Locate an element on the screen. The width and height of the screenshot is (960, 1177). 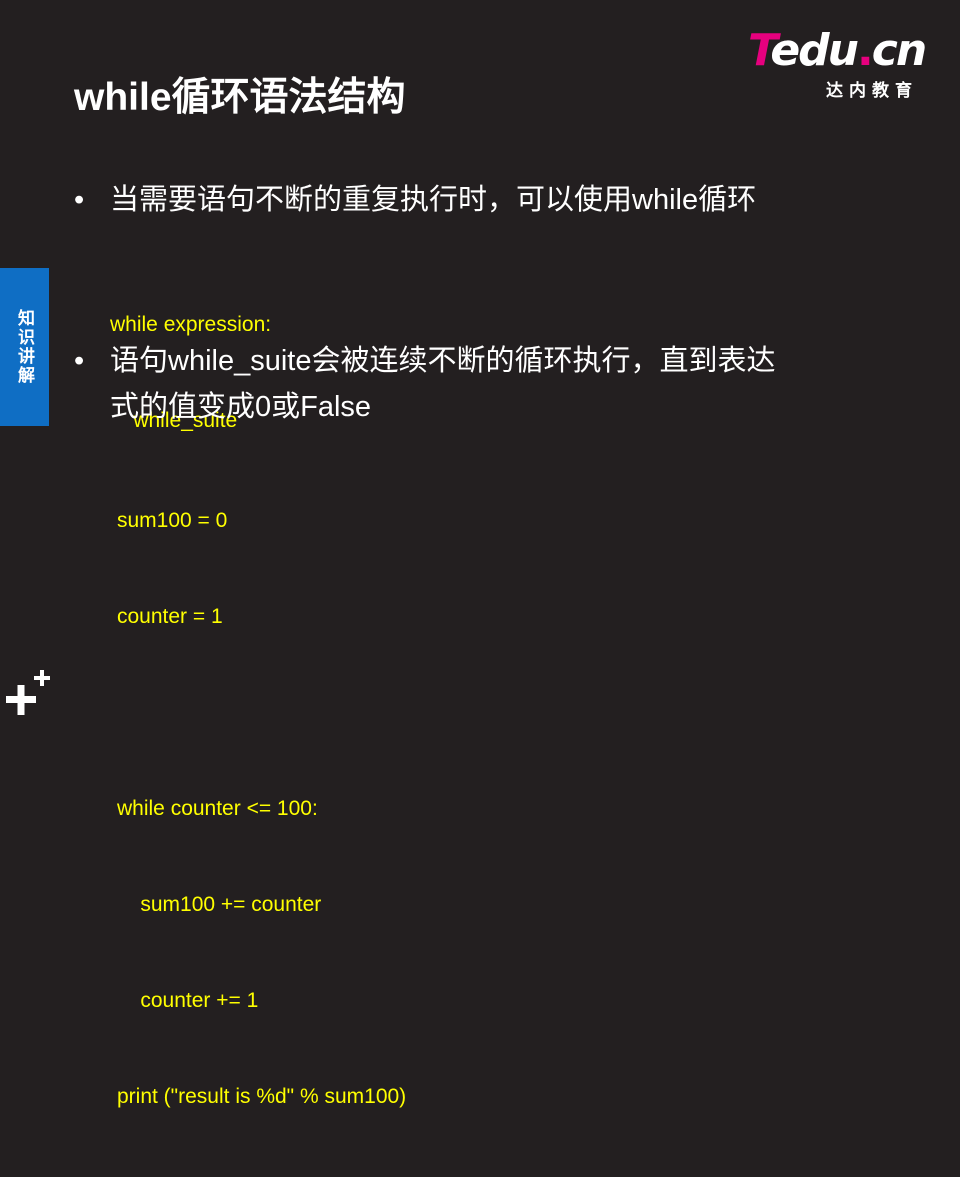
code-line: counter = 1 is located at coordinates (170, 616).